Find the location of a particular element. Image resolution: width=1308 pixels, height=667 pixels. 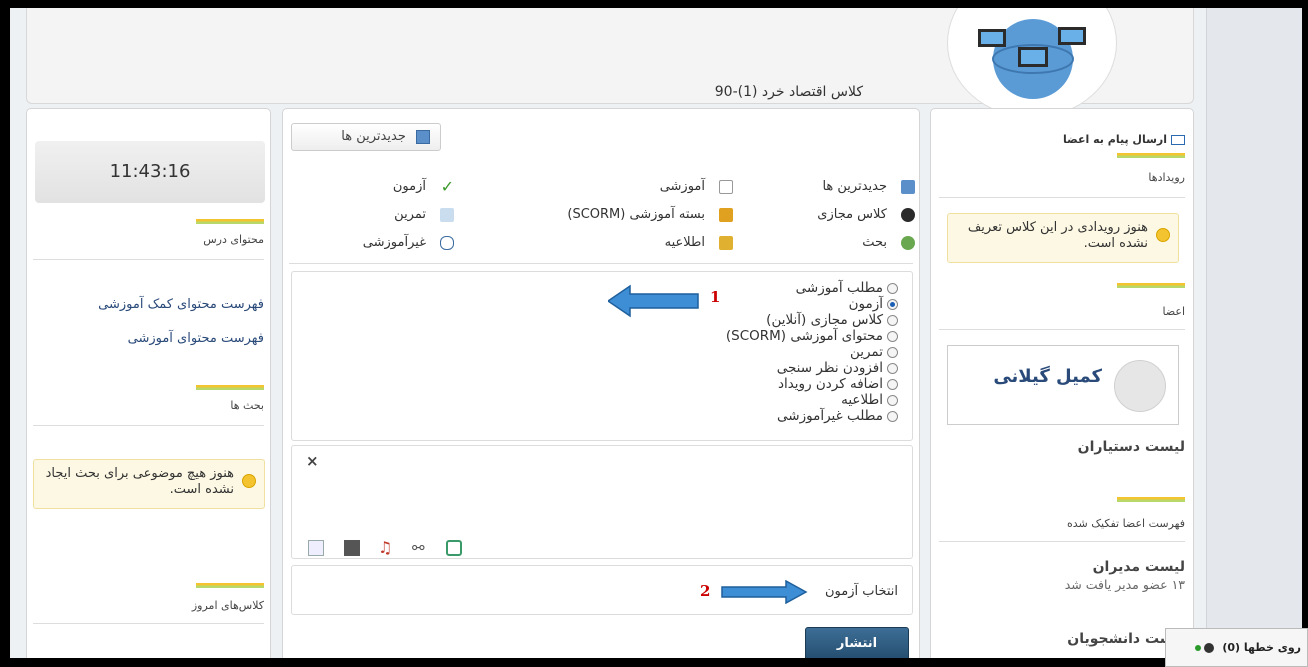

camera-icon is located at coordinates (454, 548).